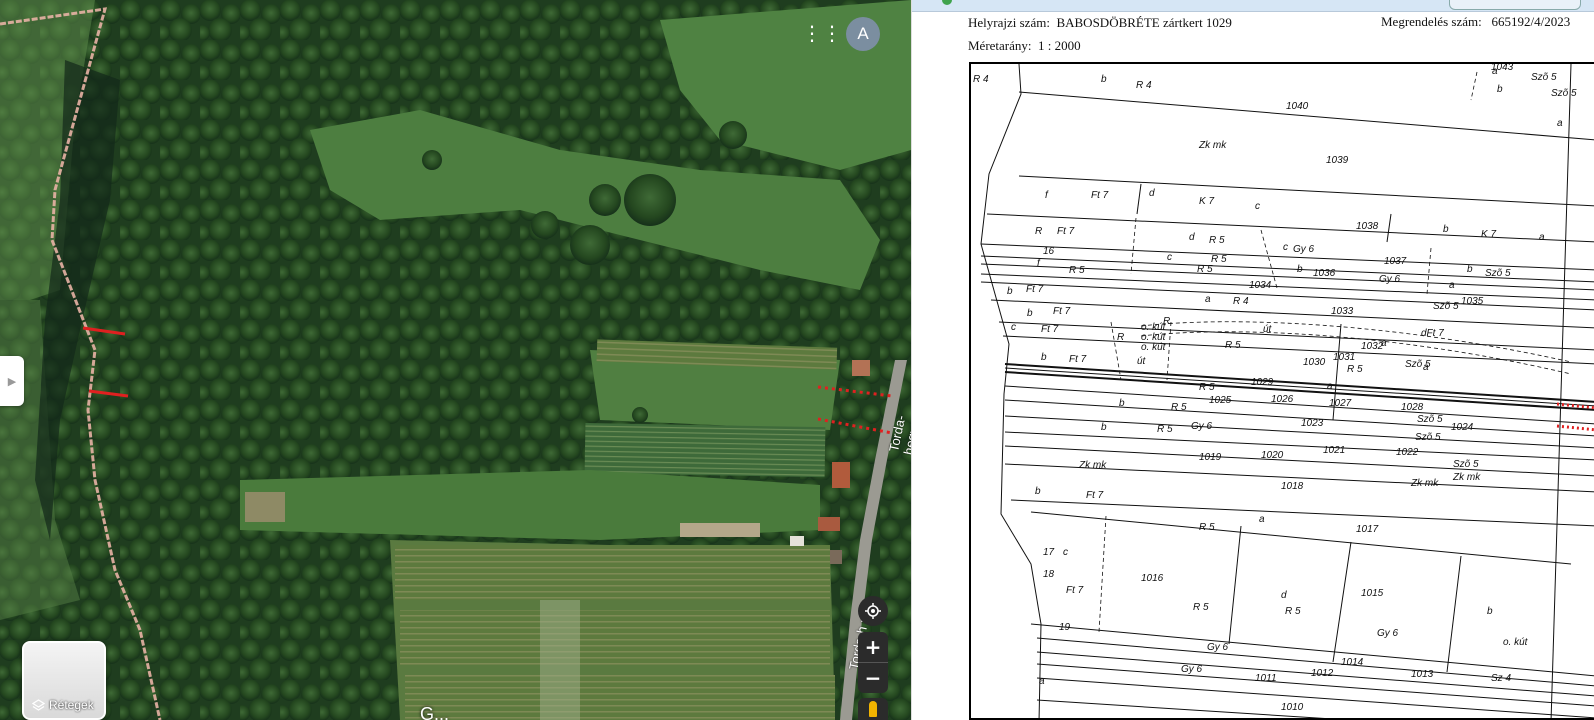 The height and width of the screenshot is (720, 1594). I want to click on plan-label: 1036, so click(1324, 273).